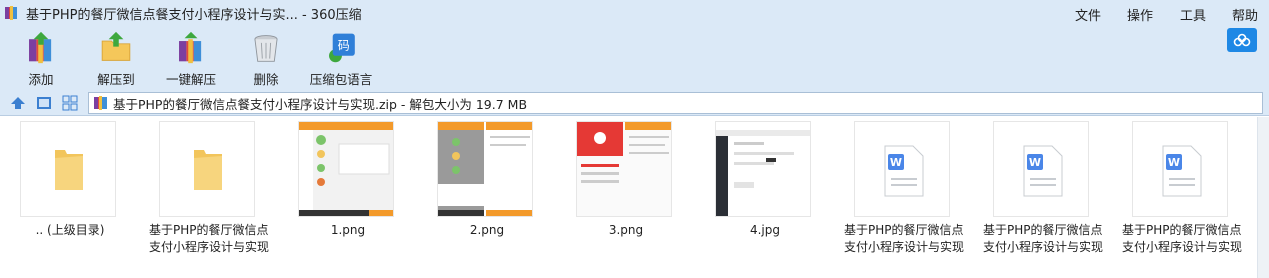 The height and width of the screenshot is (278, 1269). What do you see at coordinates (190, 79) in the screenshot?
I see `one-click-extract-label: 一键解压` at bounding box center [190, 79].